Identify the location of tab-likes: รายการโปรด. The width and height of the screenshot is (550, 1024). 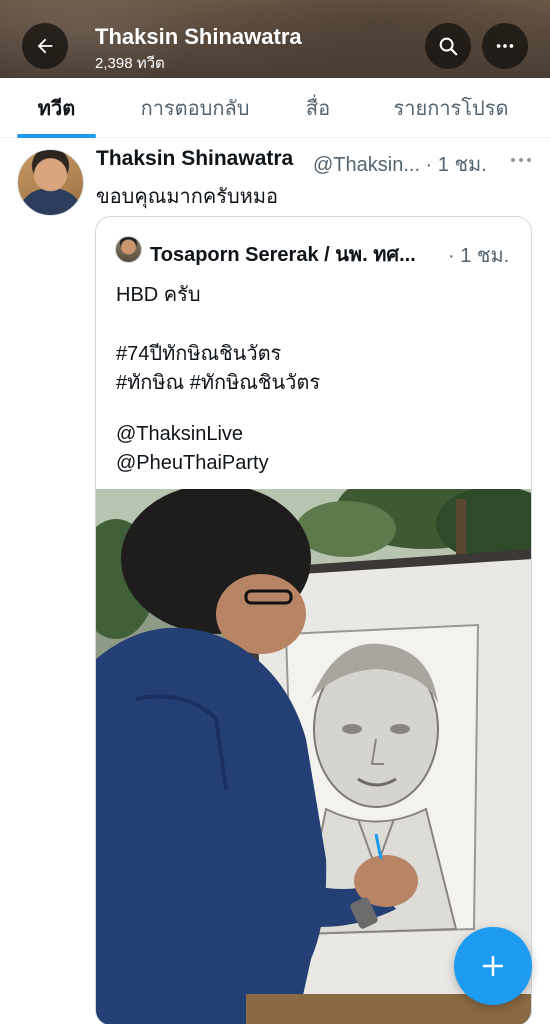
(451, 108).